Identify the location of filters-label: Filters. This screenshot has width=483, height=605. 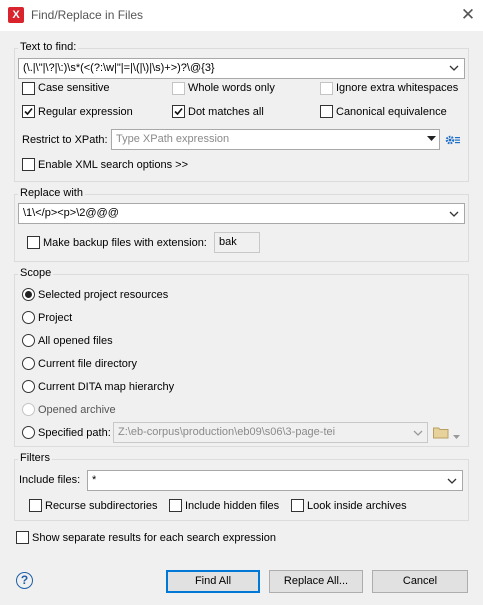
(35, 458).